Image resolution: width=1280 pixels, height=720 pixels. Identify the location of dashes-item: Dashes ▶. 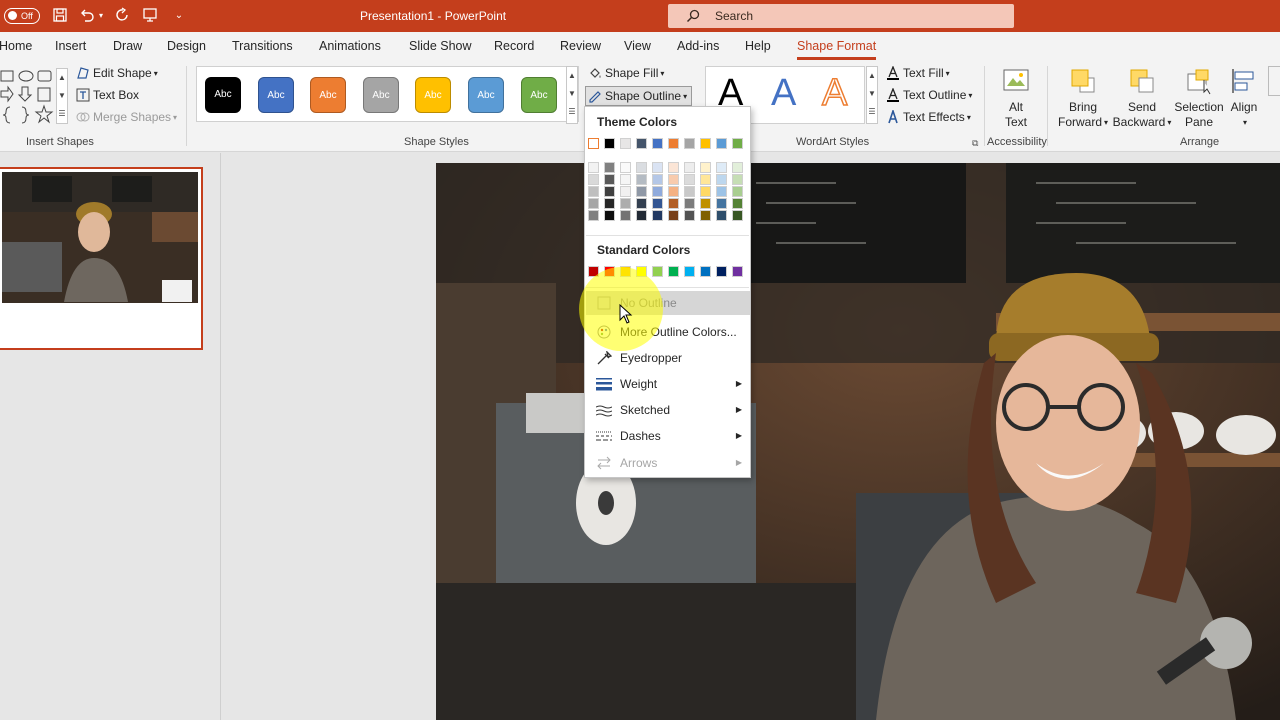
(668, 436).